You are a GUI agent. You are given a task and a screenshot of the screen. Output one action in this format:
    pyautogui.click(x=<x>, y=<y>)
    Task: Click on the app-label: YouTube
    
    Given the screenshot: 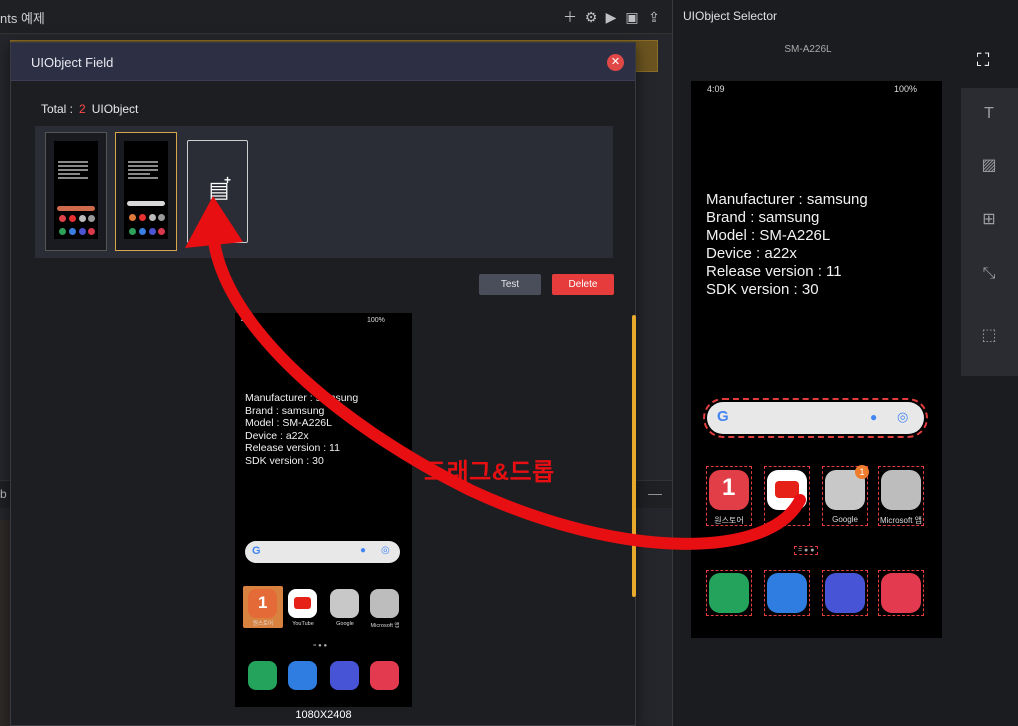 What is the action you would take?
    pyautogui.click(x=303, y=624)
    